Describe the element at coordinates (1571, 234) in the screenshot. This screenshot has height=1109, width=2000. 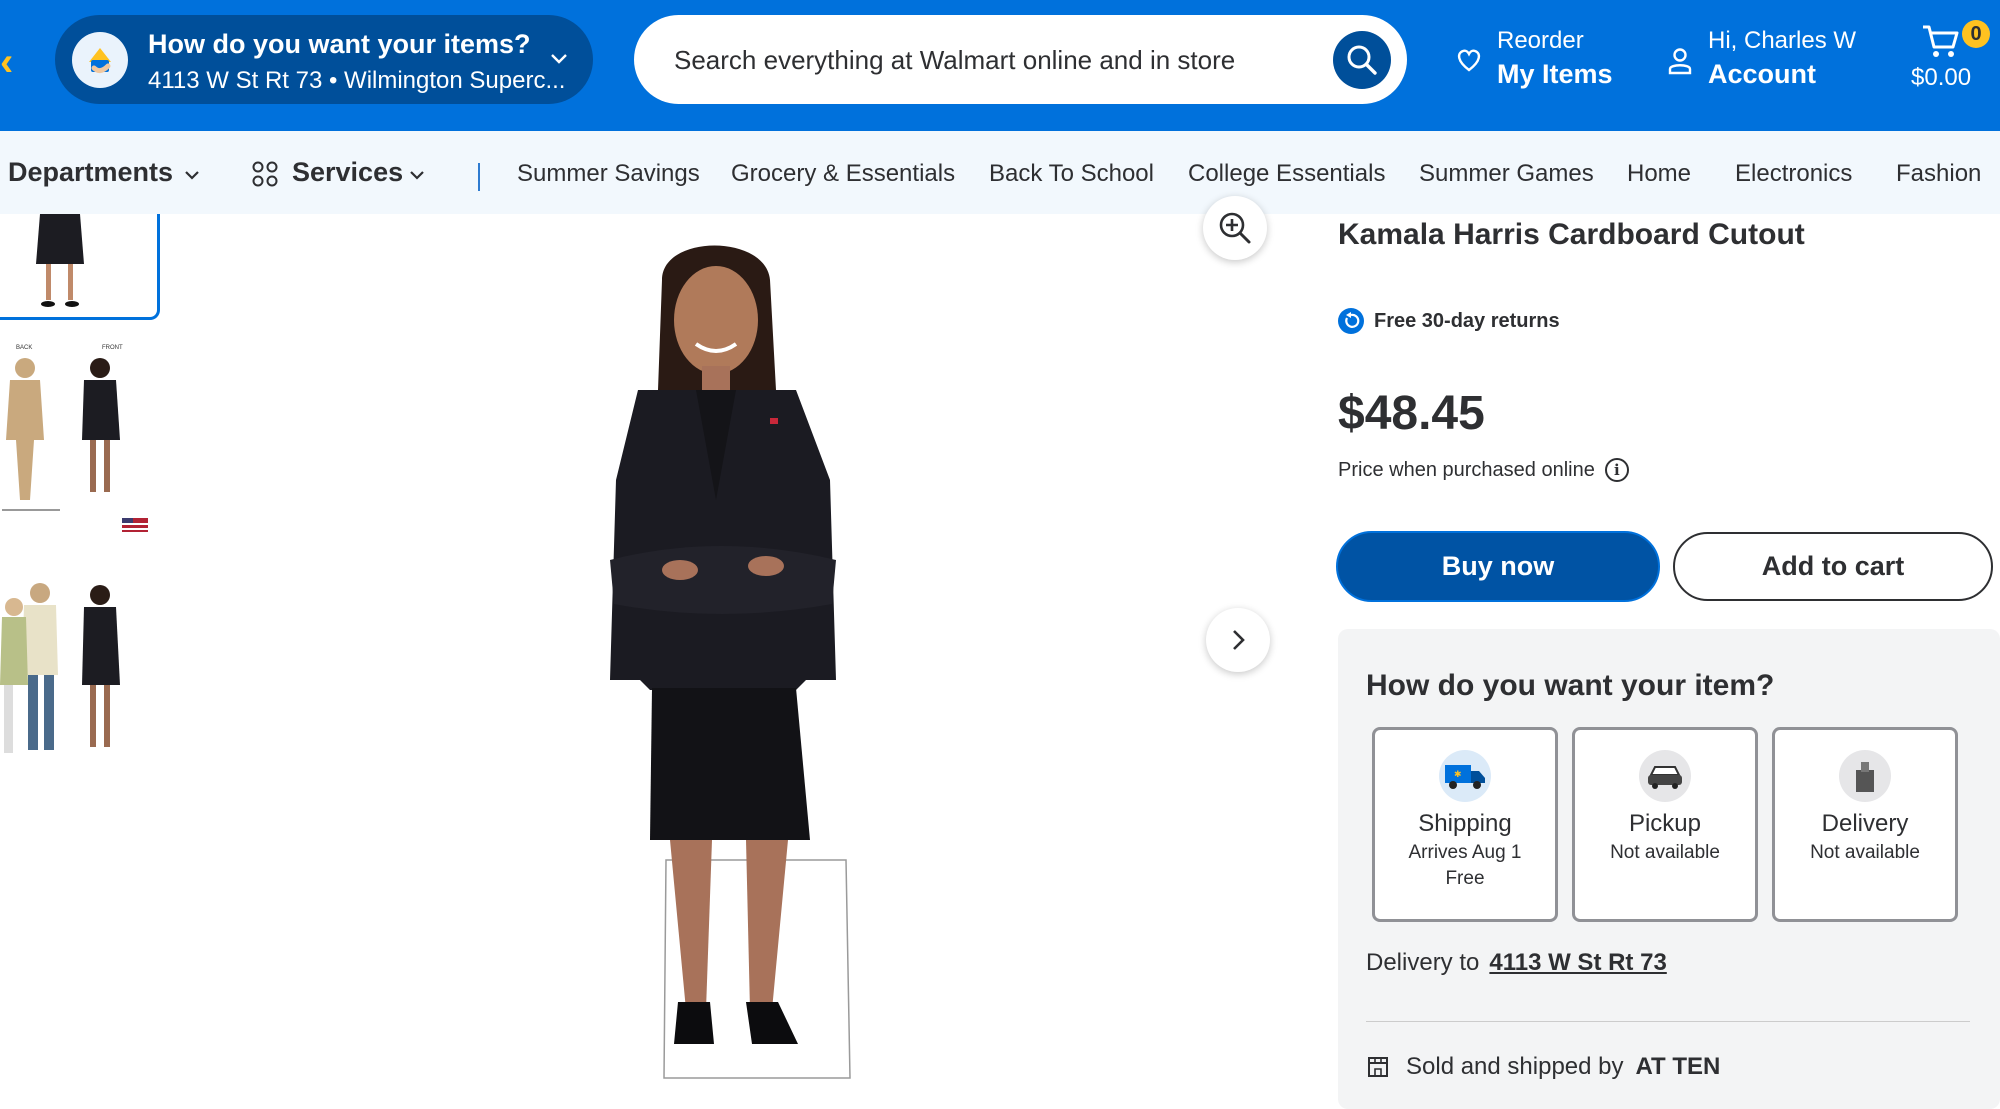
I see `product-title: Kamala Harris Cardboard Cutout` at that location.